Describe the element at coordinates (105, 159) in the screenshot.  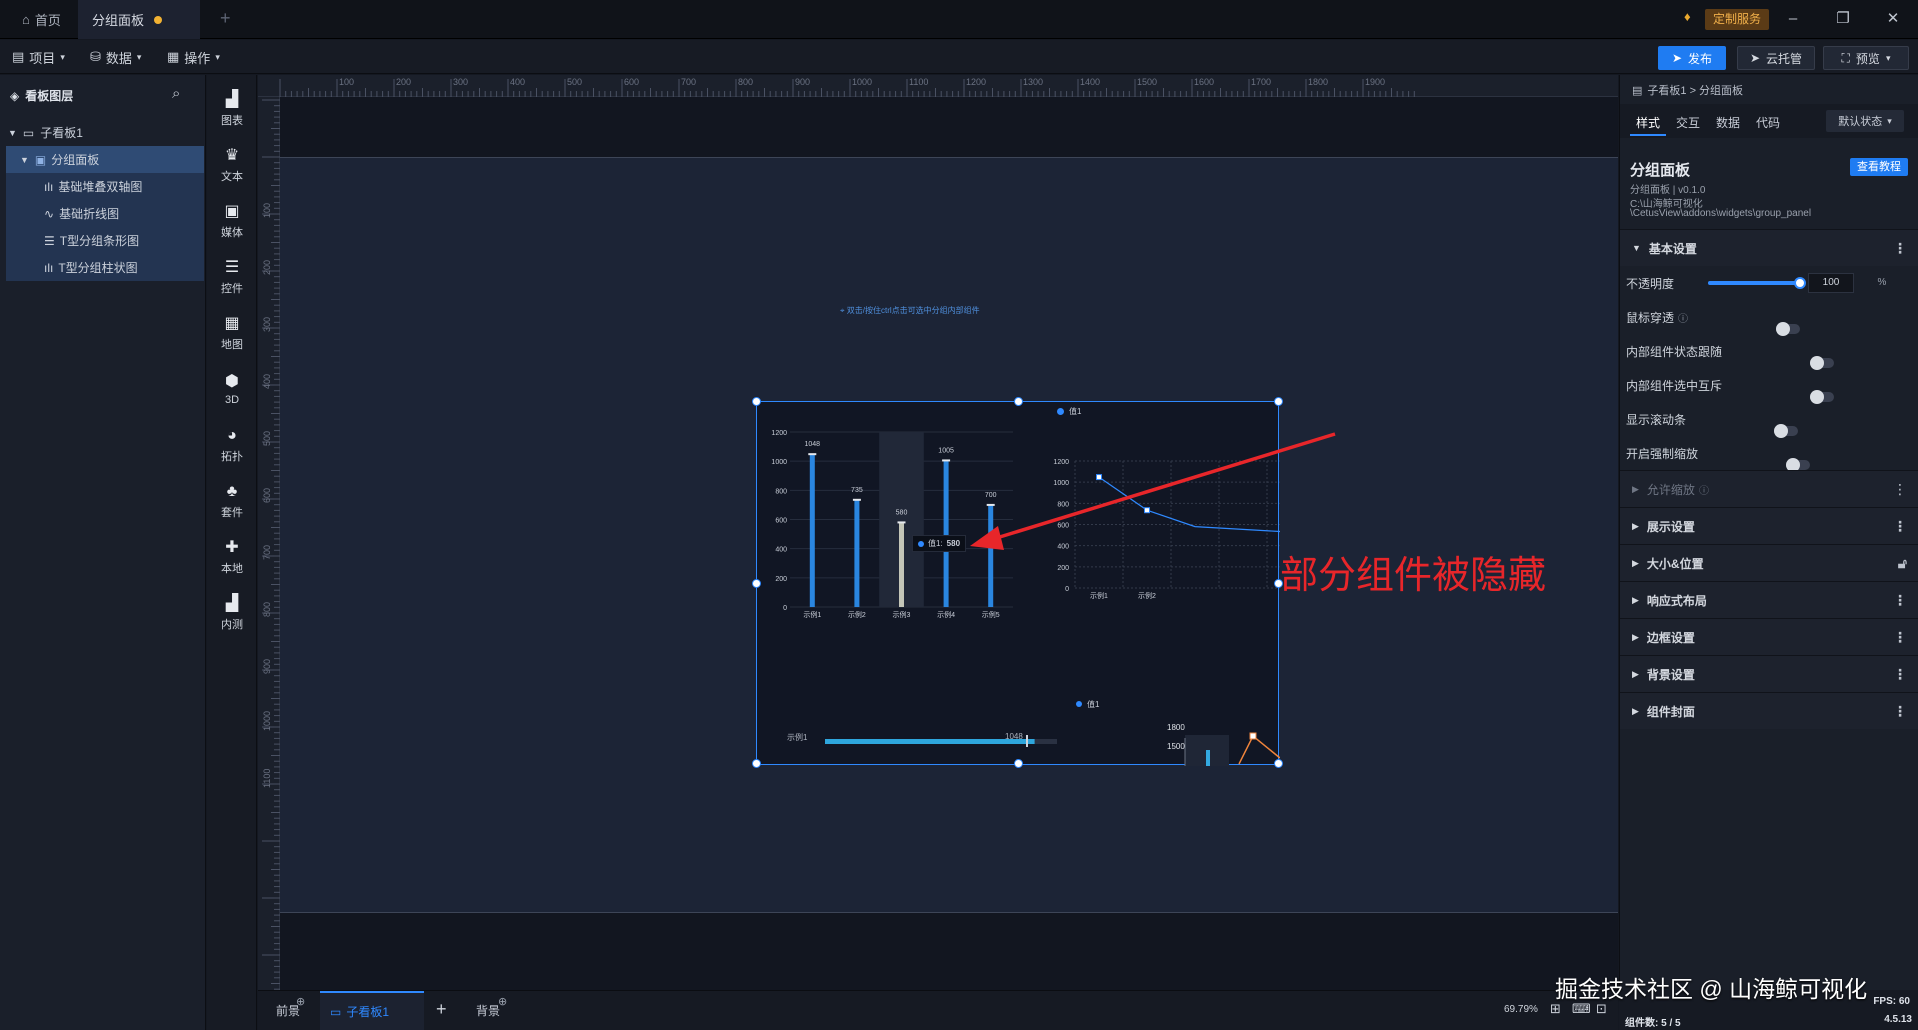
I see `layer-item-group-panel: ▼ ▣ 分组面板` at that location.